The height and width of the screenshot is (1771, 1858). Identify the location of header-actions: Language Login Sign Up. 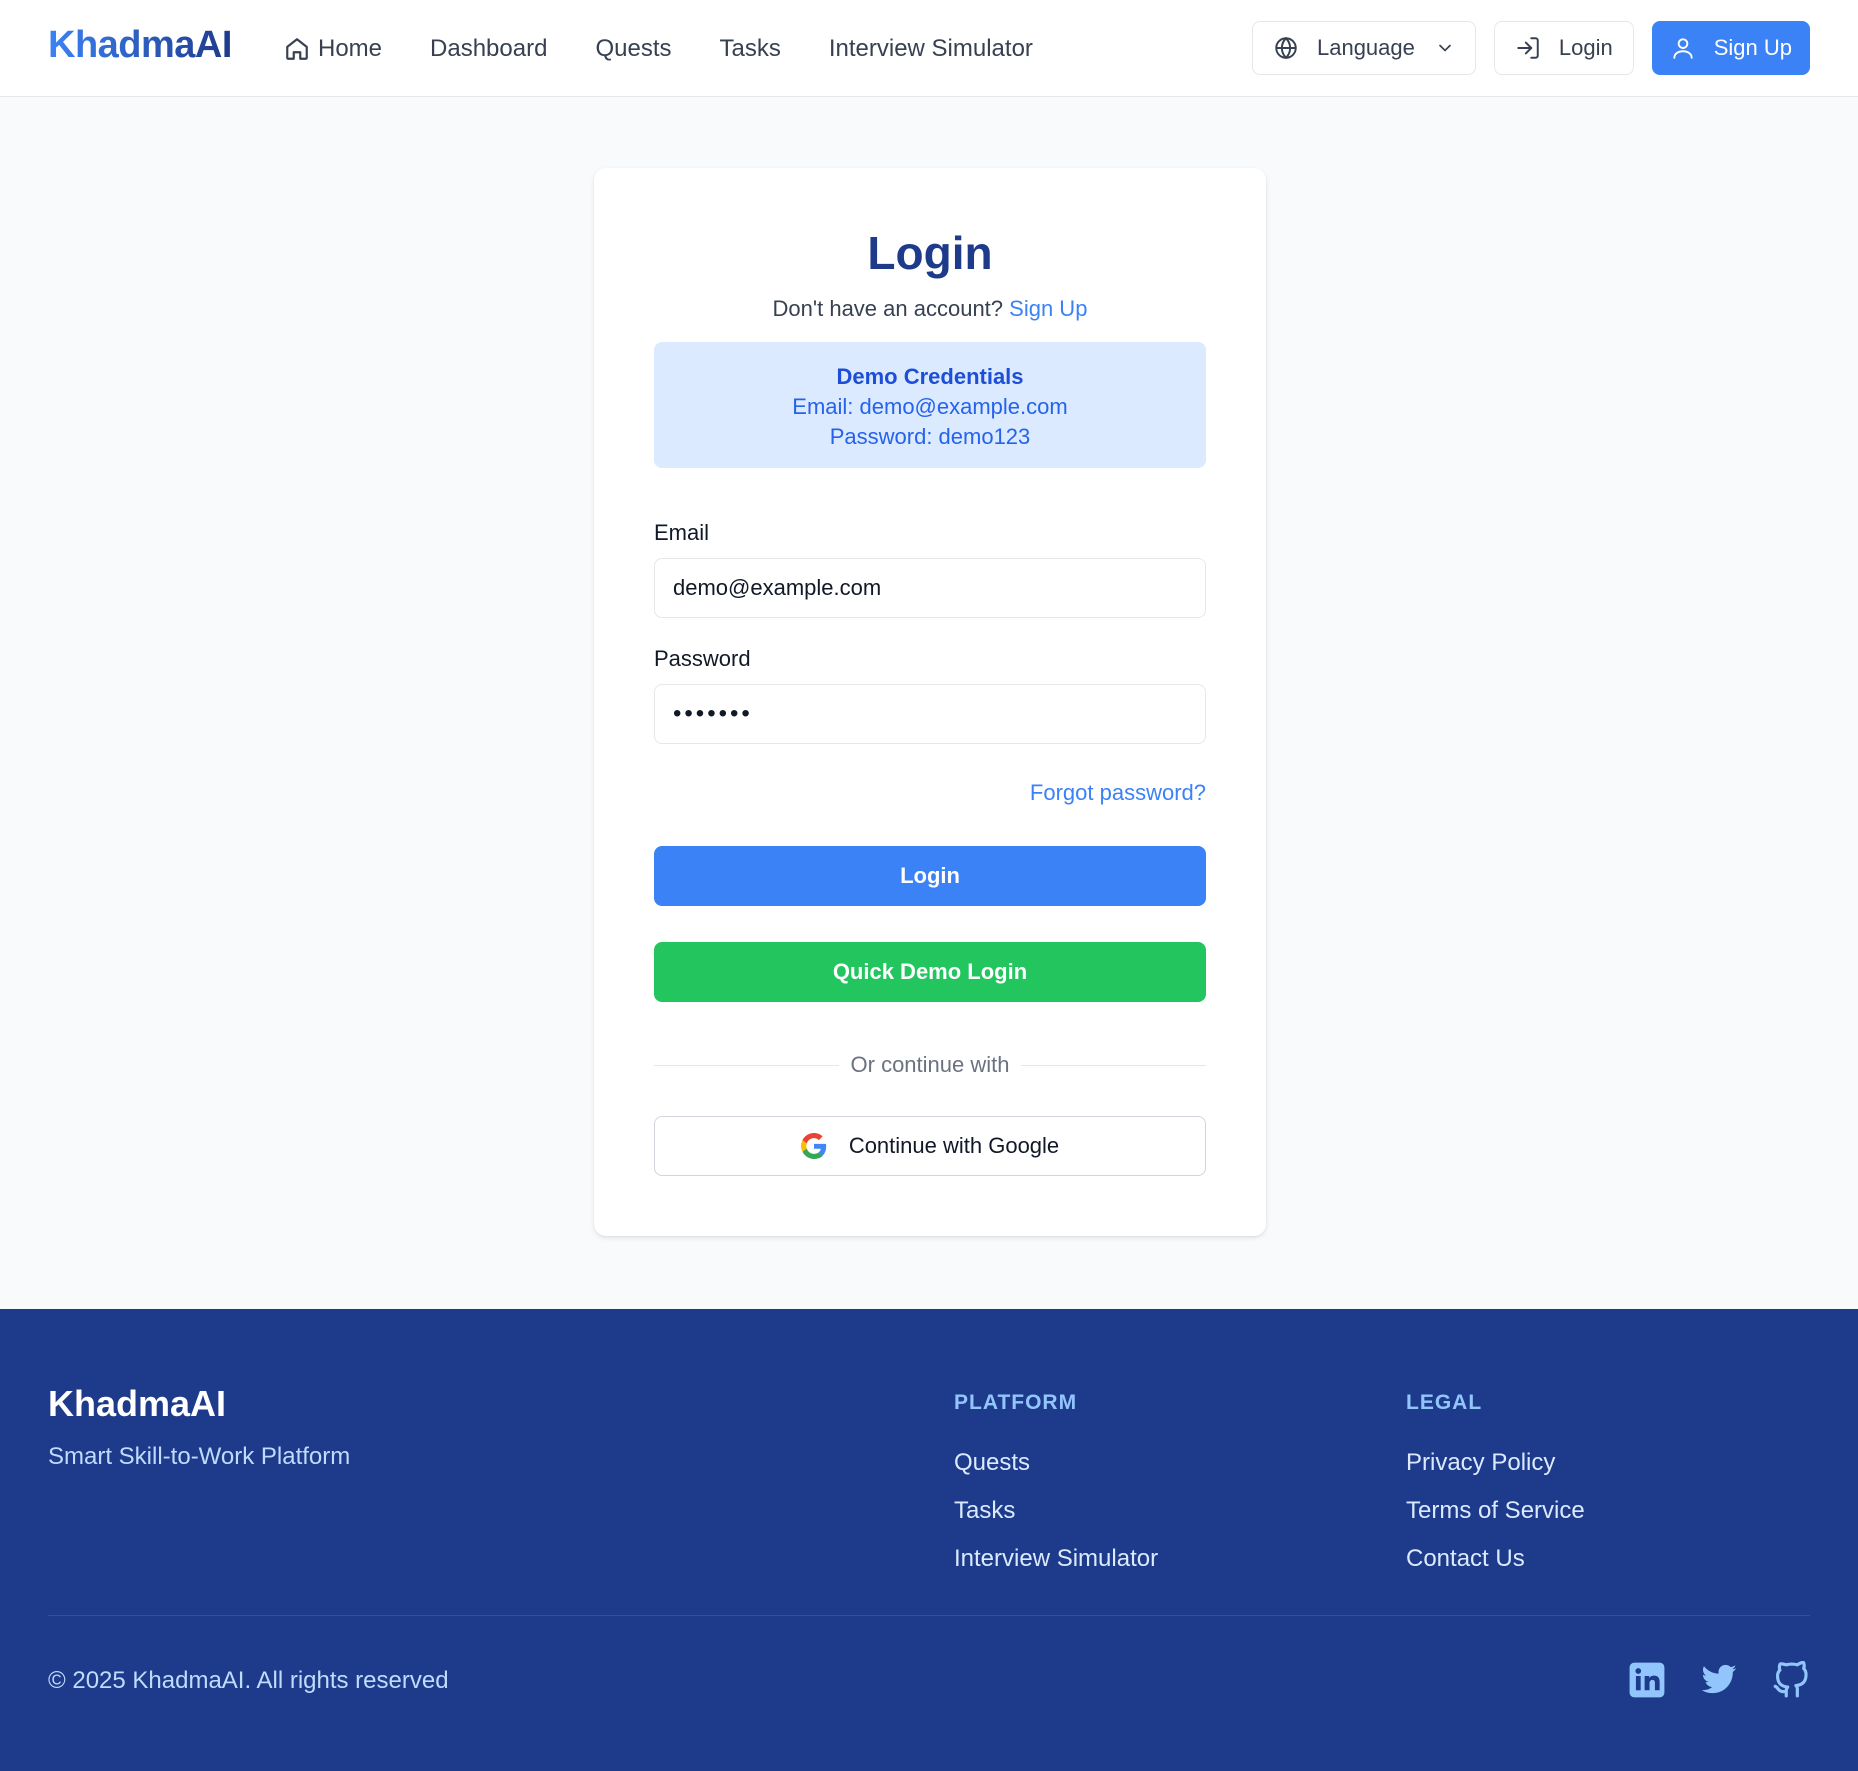
(1522, 48).